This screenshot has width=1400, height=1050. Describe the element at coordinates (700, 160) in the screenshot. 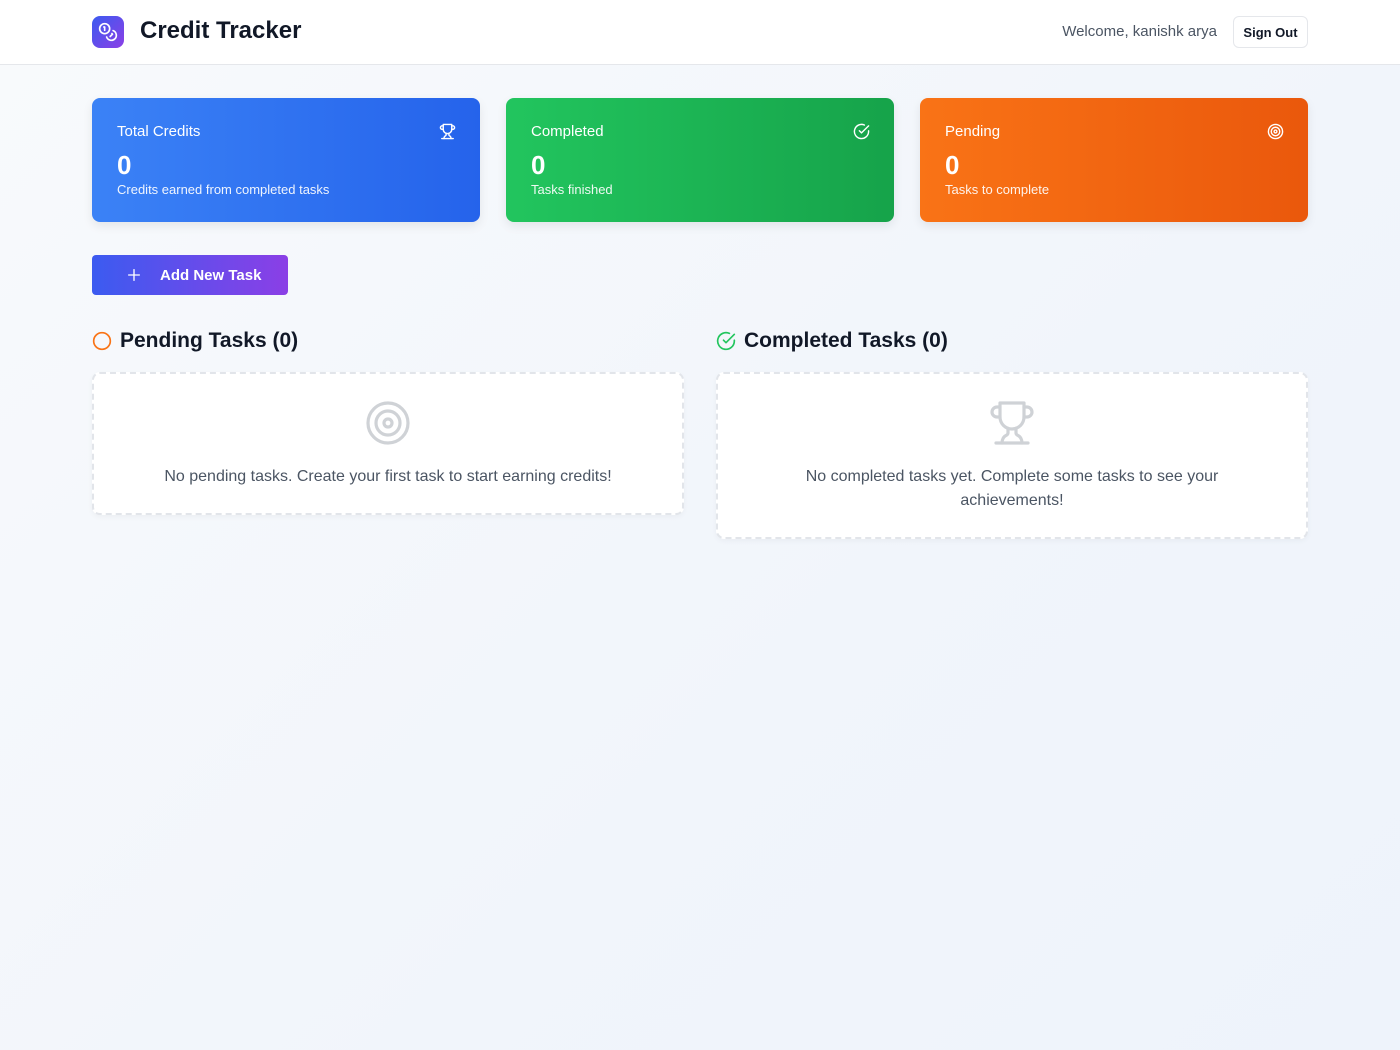

I see `completed-card: Completed 0 Tasks finished` at that location.